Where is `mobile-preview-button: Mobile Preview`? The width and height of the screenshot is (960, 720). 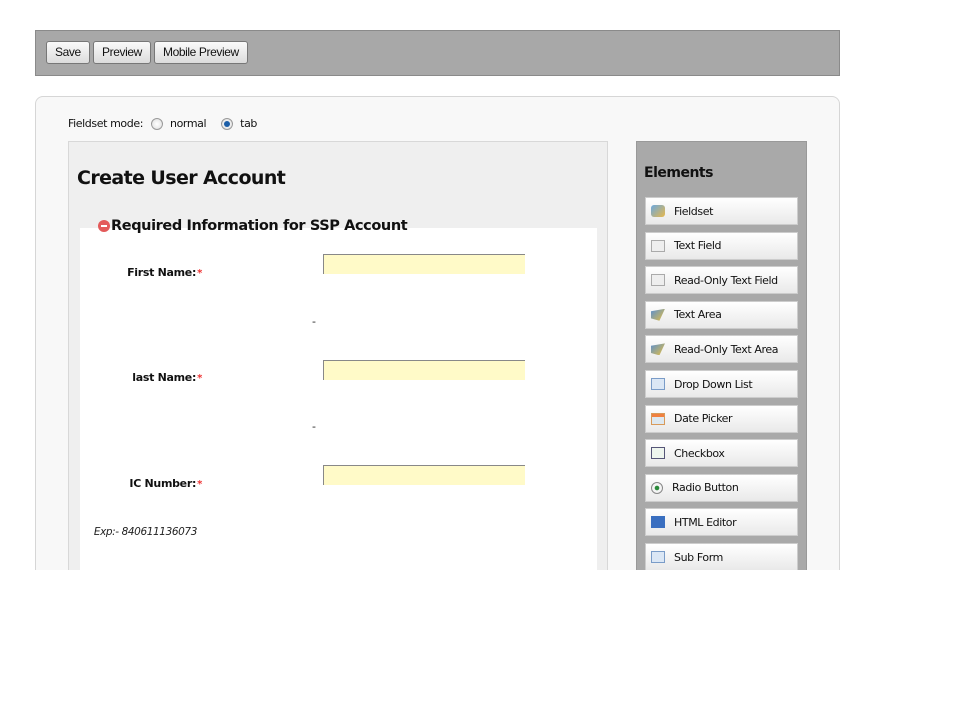 mobile-preview-button: Mobile Preview is located at coordinates (201, 52).